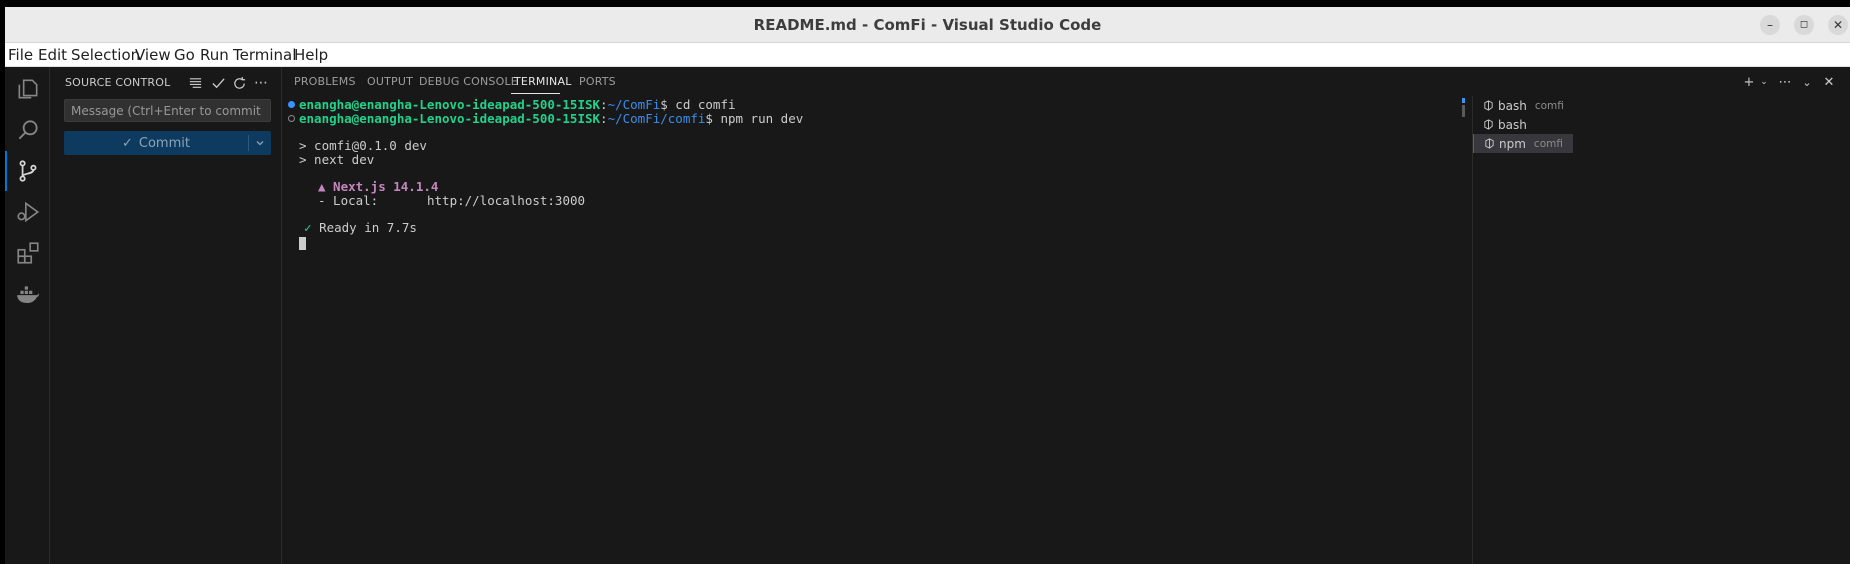 The height and width of the screenshot is (564, 1850). What do you see at coordinates (214, 55) in the screenshot?
I see `menu-run: Run` at bounding box center [214, 55].